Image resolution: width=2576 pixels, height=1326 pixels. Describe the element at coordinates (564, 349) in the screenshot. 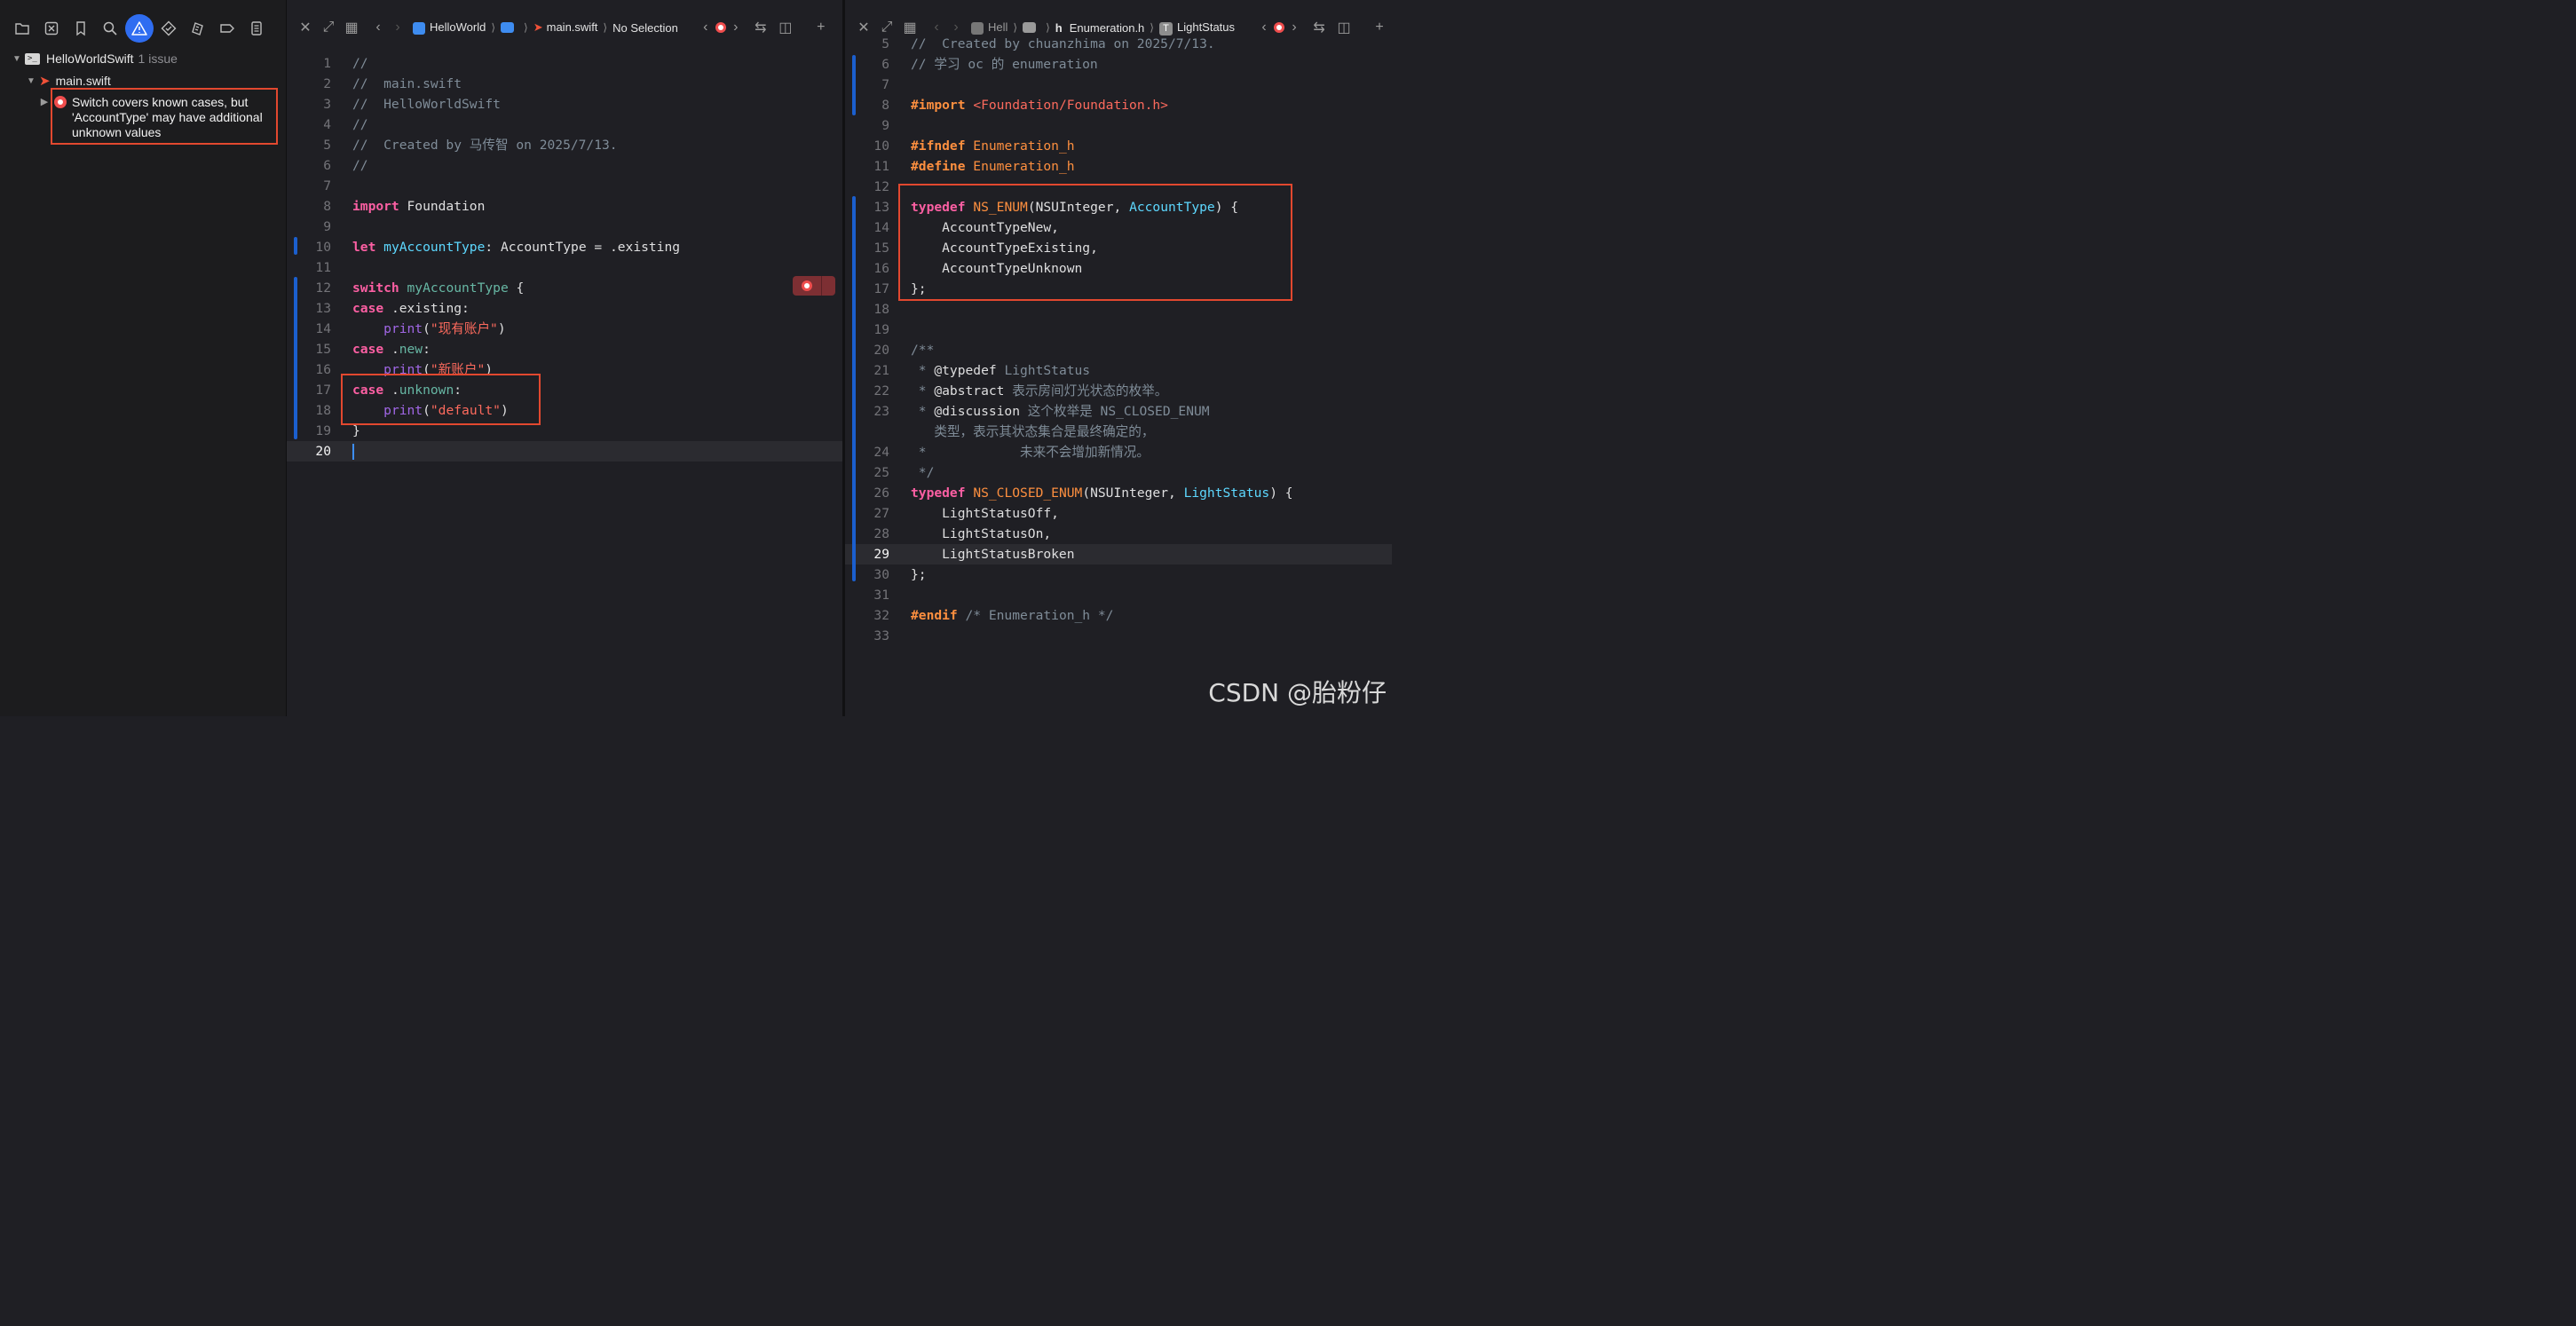

I see `code-line: 15 case .new:` at that location.